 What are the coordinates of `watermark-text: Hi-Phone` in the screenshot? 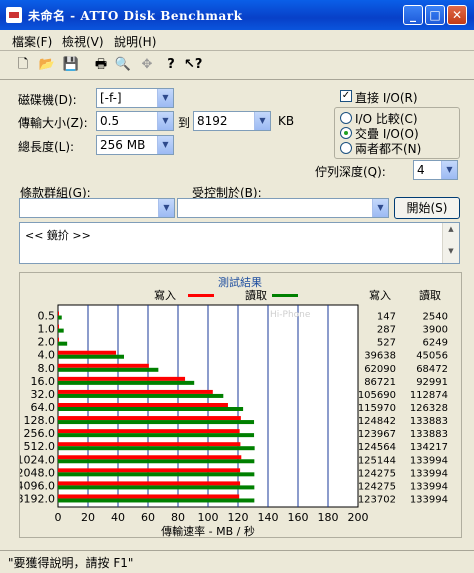 It's located at (290, 315).